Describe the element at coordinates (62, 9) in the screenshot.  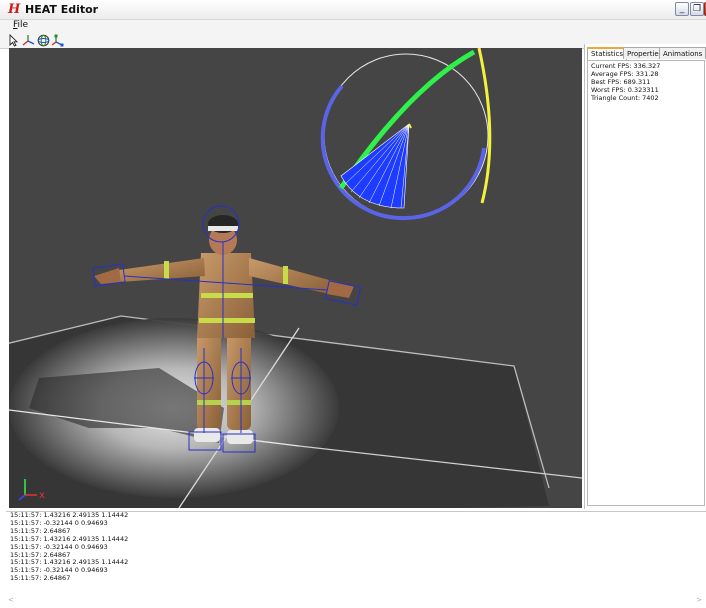
I see `window-title: HEAT Editor` at that location.